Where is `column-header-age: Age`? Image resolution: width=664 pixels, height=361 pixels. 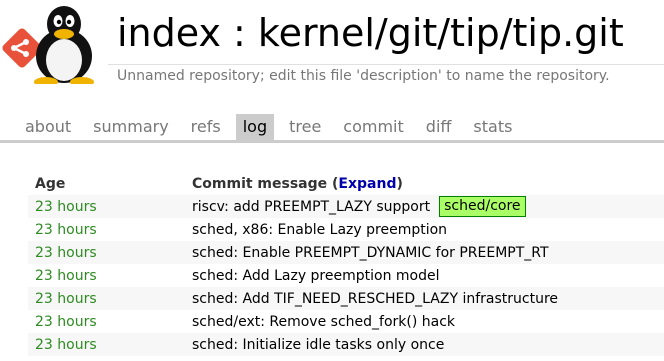 column-header-age: Age is located at coordinates (50, 183).